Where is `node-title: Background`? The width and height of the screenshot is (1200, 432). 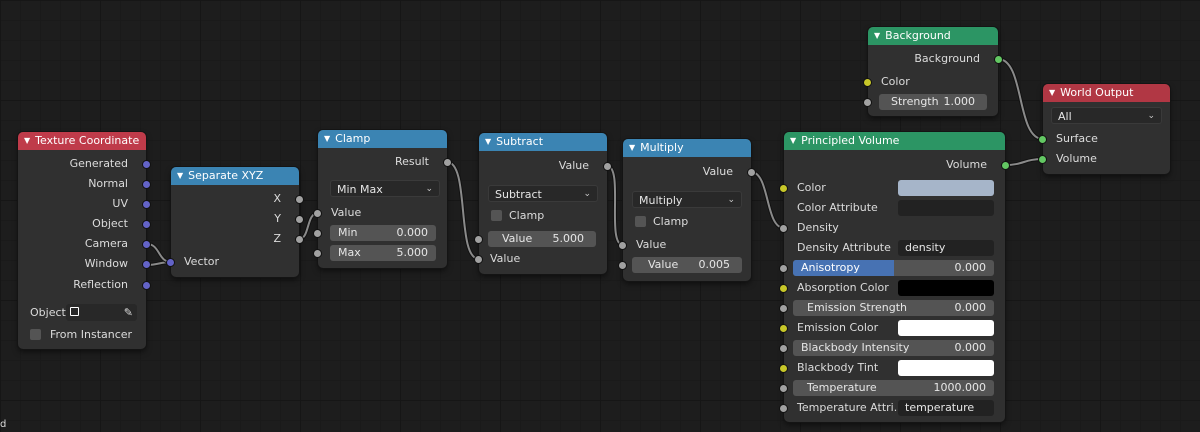 node-title: Background is located at coordinates (918, 35).